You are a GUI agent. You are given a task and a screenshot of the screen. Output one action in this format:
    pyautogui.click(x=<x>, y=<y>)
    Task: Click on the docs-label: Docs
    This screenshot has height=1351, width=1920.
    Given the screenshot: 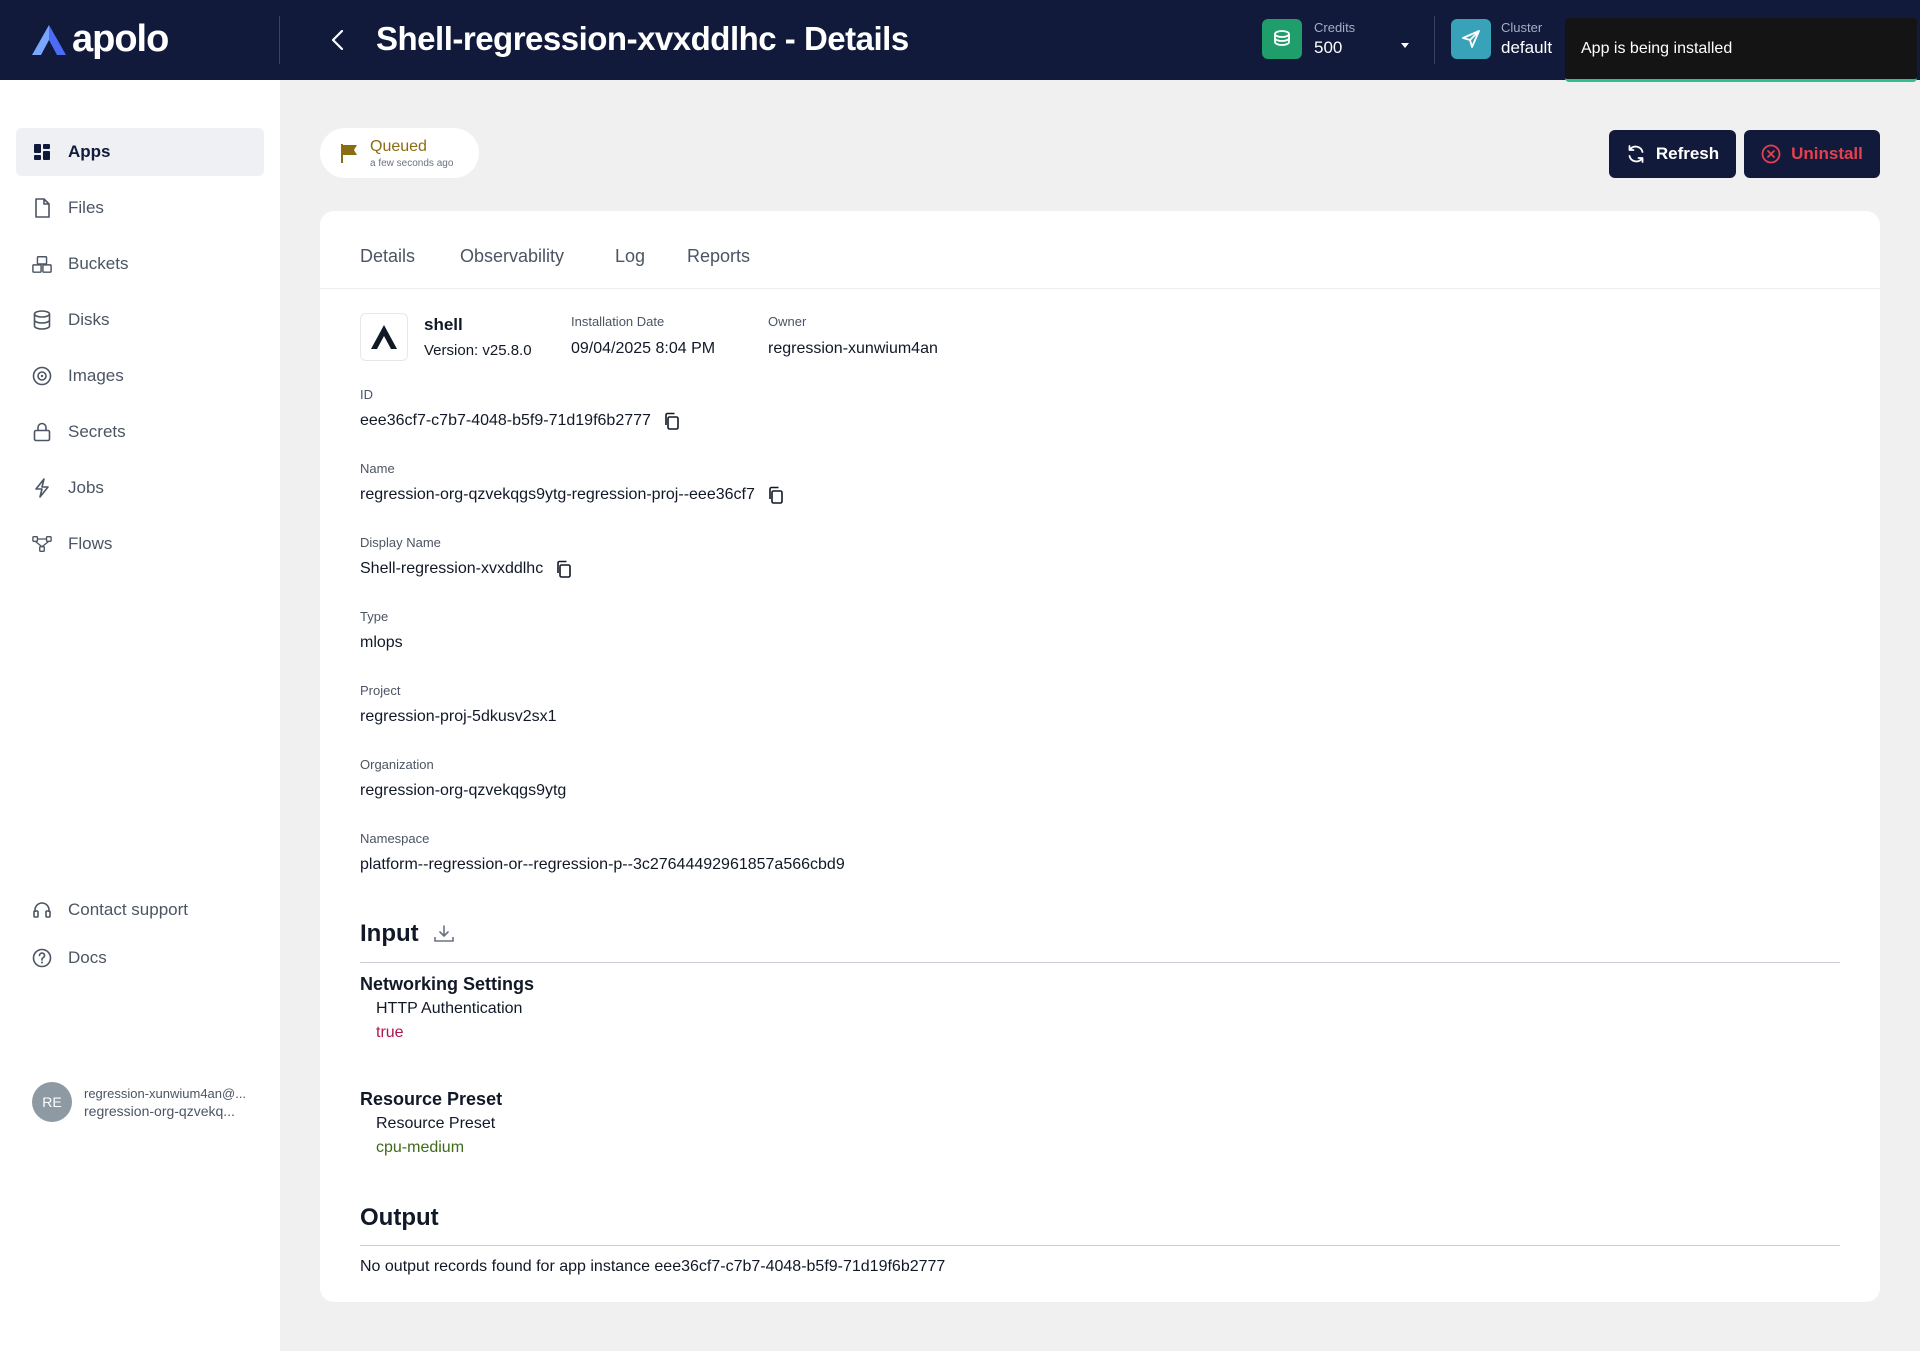 What is the action you would take?
    pyautogui.click(x=87, y=957)
    